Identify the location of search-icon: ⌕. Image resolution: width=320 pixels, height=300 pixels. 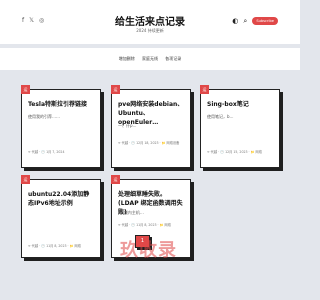
(245, 21).